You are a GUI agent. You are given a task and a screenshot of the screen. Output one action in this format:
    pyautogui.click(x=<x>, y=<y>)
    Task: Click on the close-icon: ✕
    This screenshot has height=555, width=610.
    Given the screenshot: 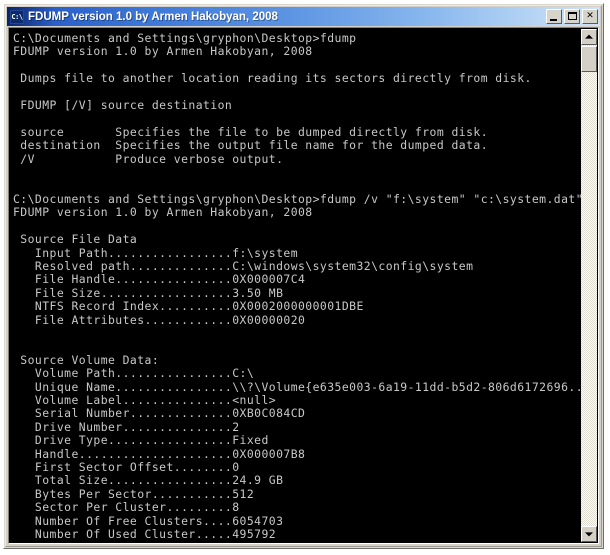 What is the action you would take?
    pyautogui.click(x=590, y=16)
    